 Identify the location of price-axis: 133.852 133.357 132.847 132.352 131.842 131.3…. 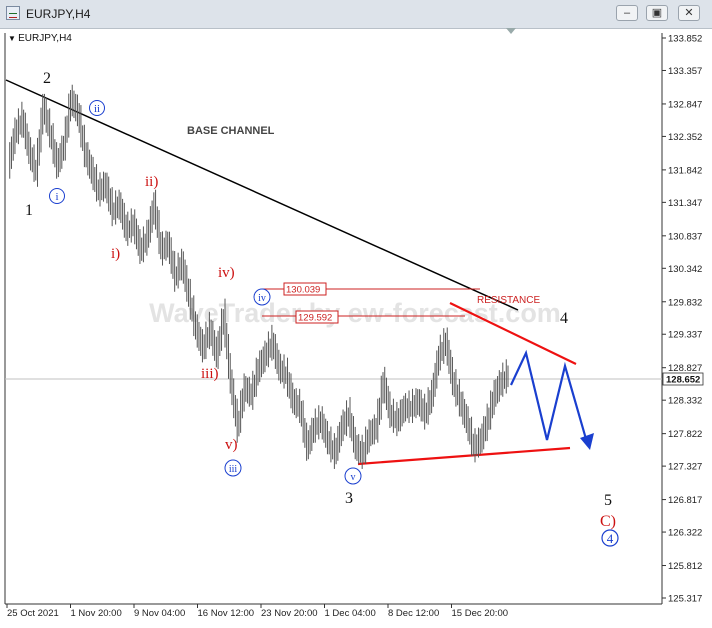
(682, 319).